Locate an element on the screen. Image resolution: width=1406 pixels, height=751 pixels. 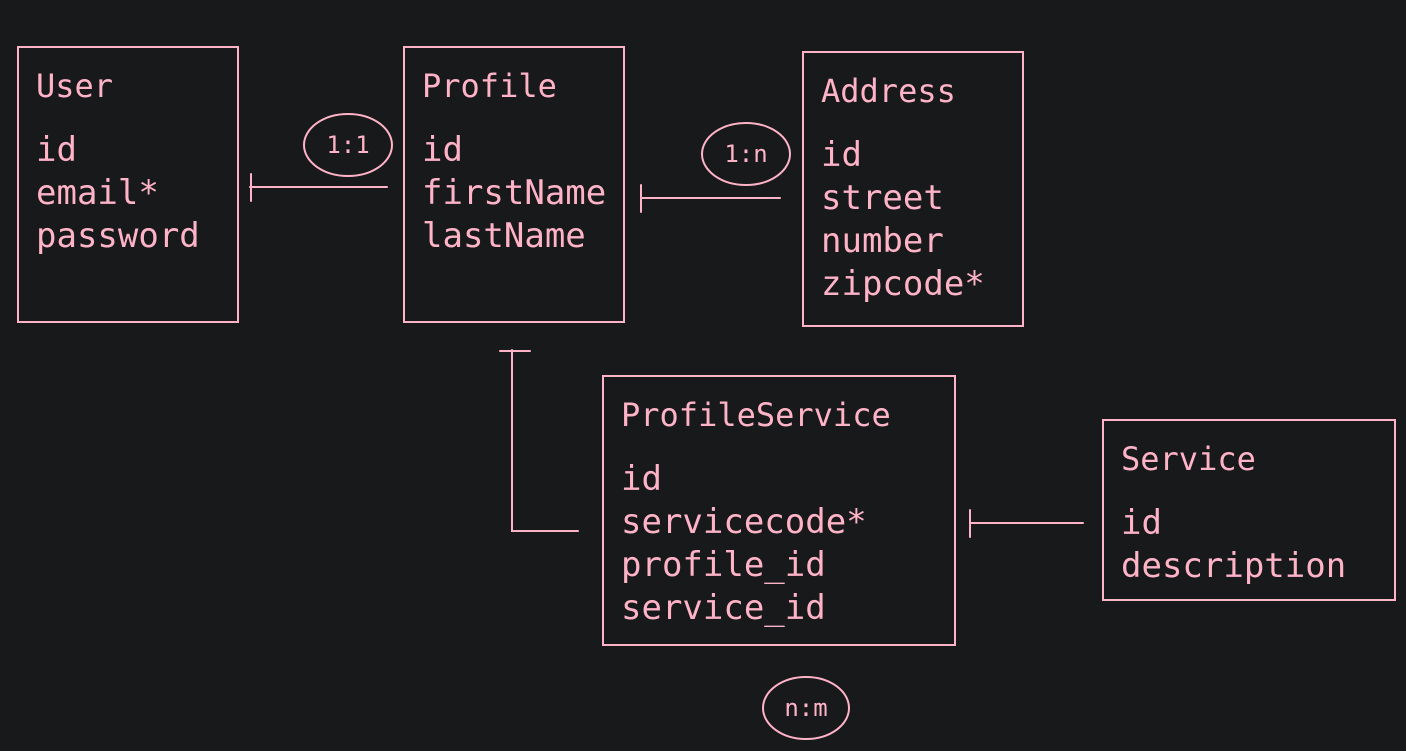
field-number: number is located at coordinates (882, 241).